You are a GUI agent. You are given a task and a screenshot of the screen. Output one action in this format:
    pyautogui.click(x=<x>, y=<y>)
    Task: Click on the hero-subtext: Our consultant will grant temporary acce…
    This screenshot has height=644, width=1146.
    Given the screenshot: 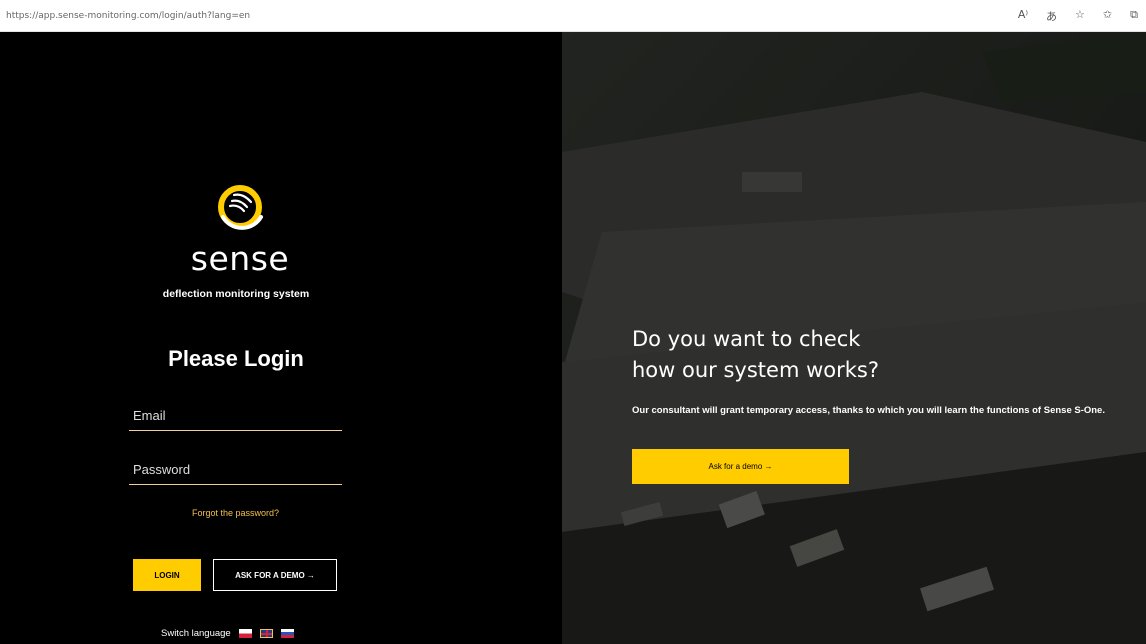 What is the action you would take?
    pyautogui.click(x=868, y=410)
    